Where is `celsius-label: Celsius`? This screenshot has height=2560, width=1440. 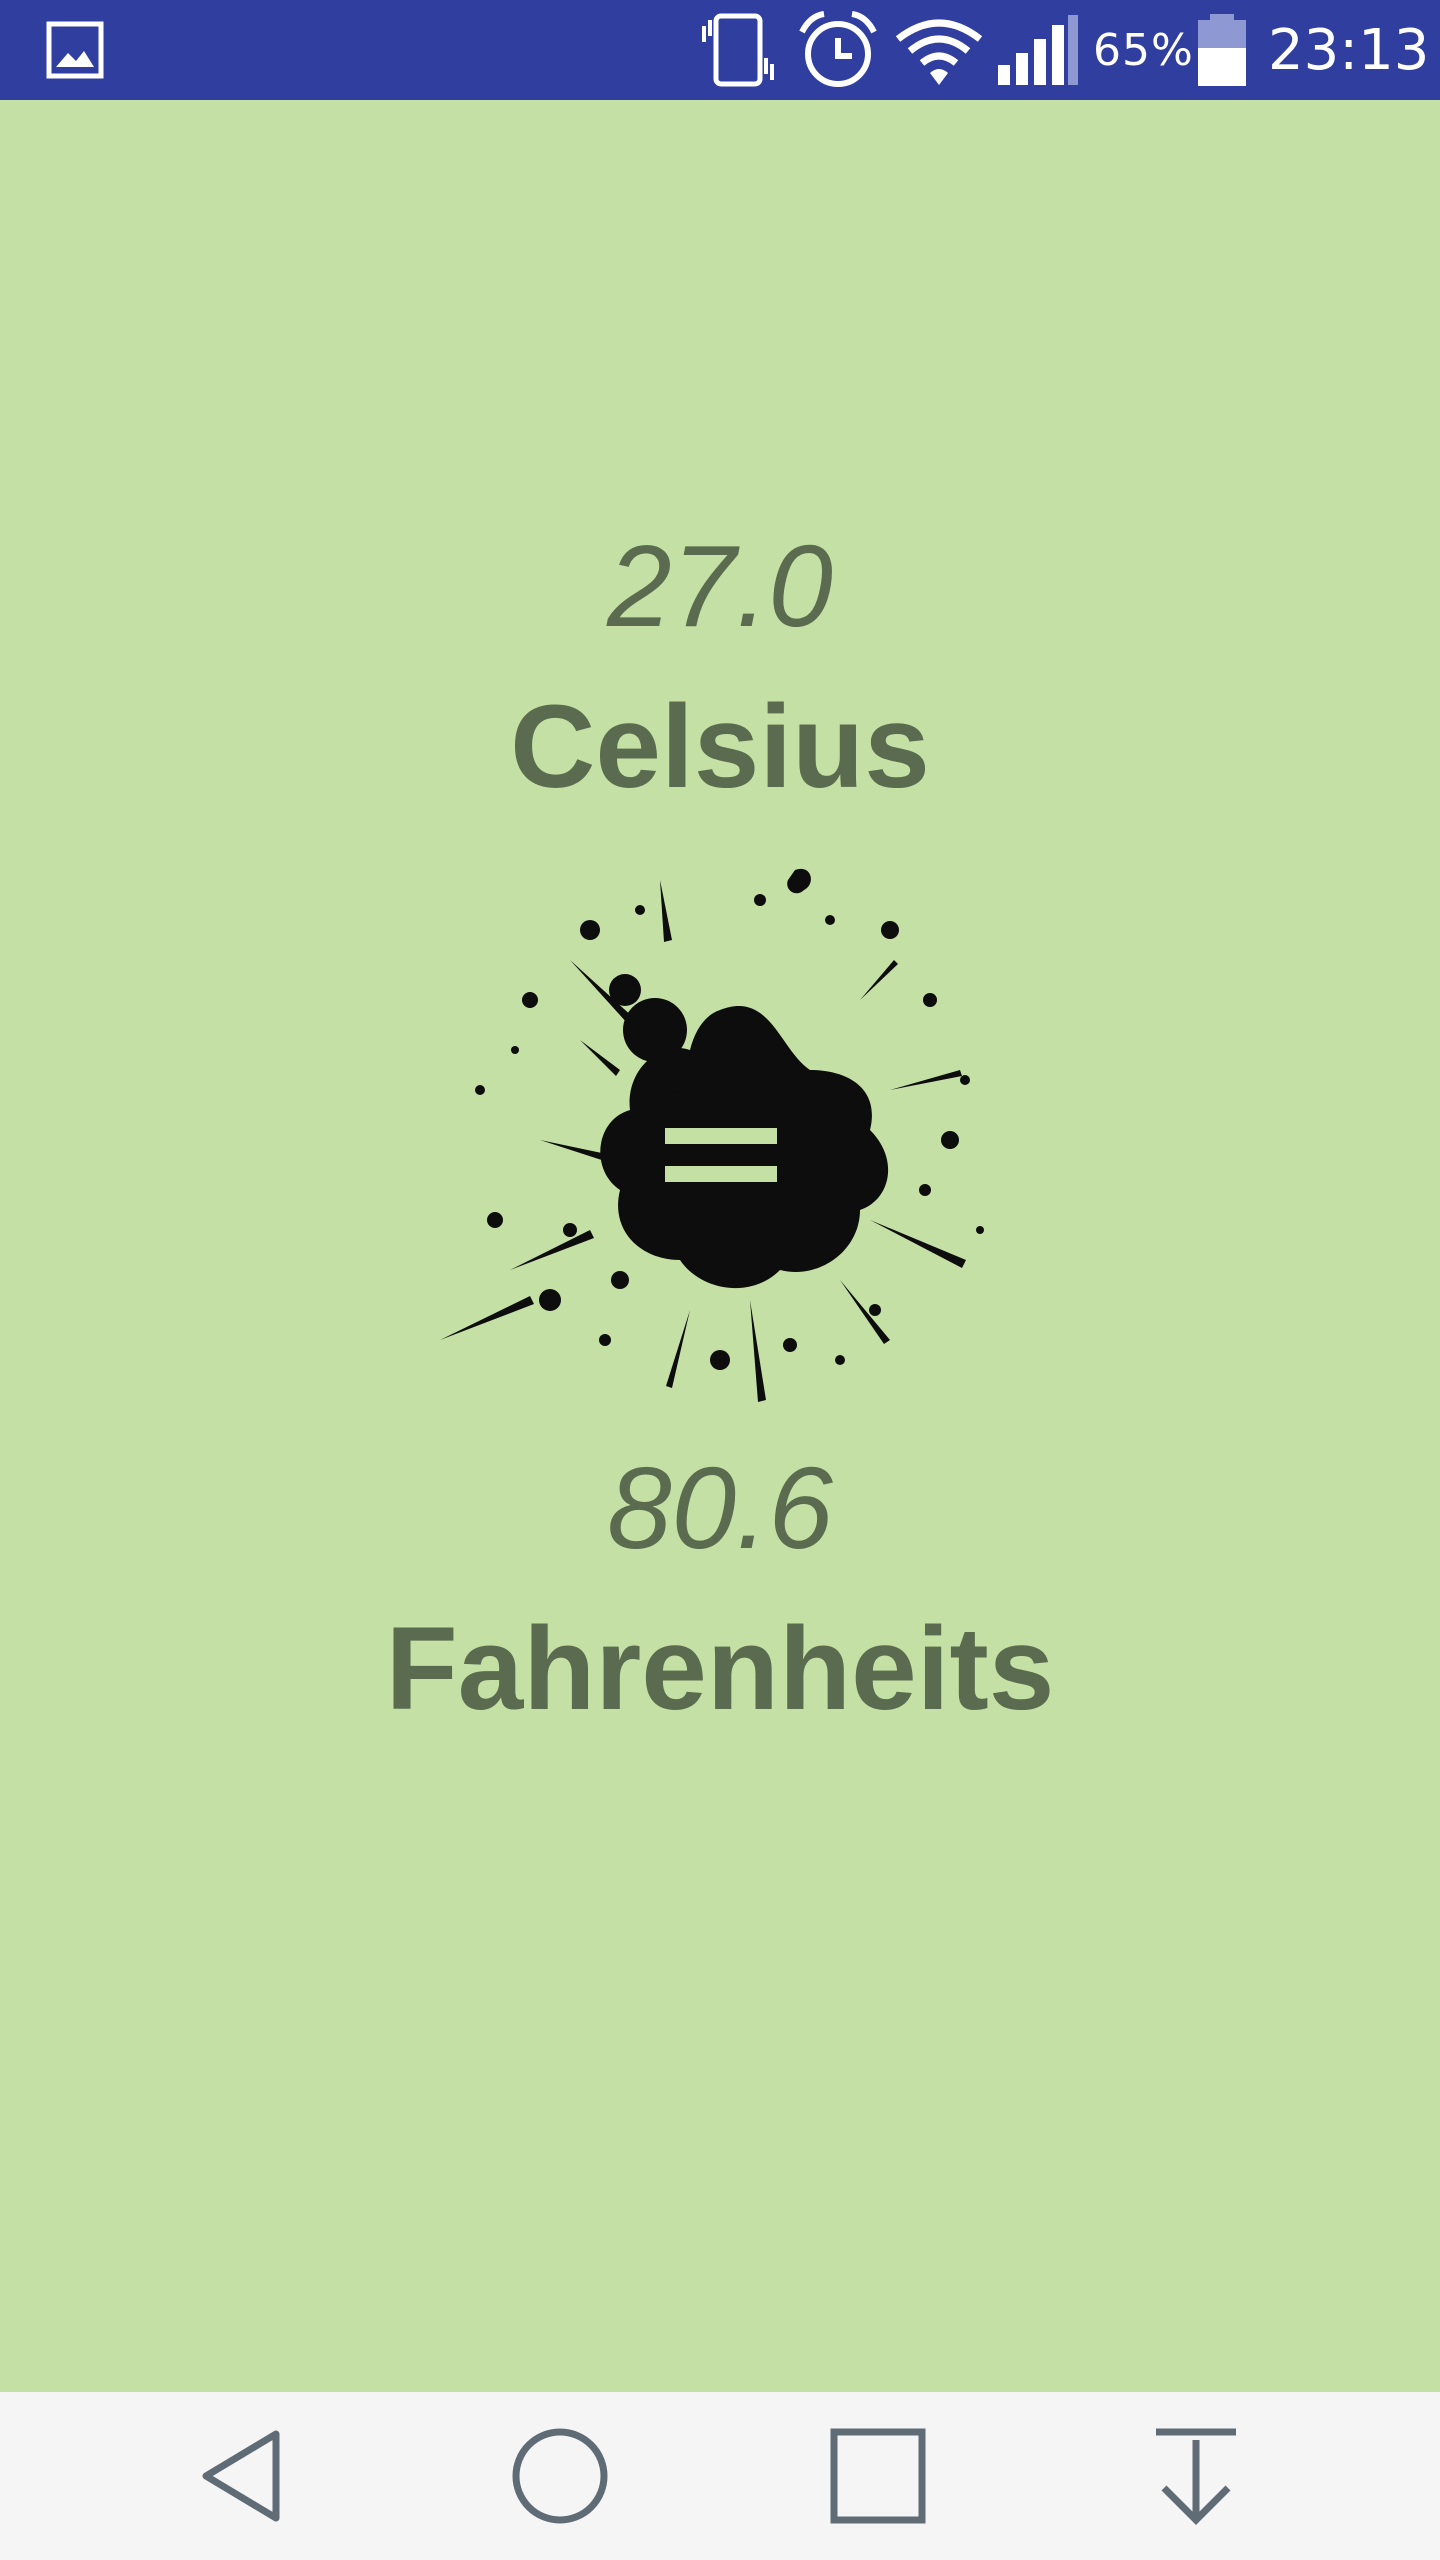
celsius-label: Celsius is located at coordinates (720, 747).